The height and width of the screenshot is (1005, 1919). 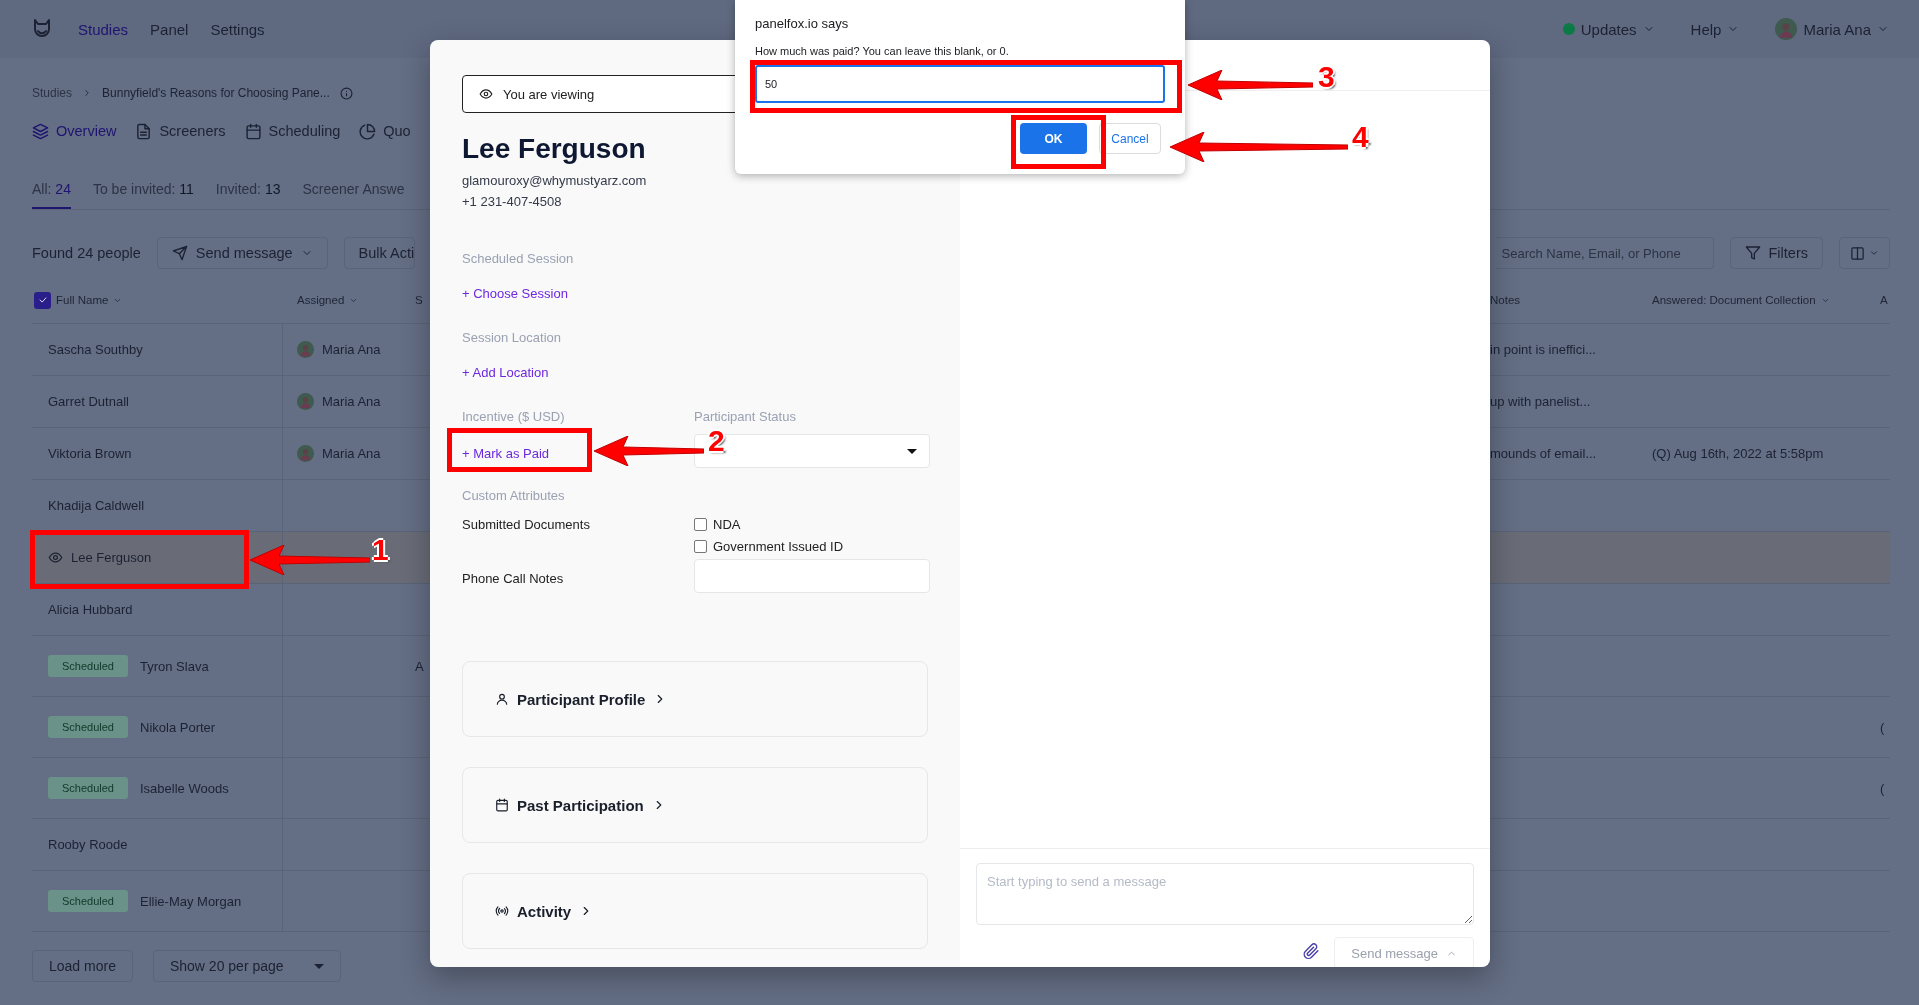 What do you see at coordinates (1874, 253) in the screenshot?
I see `chevron-down-icon` at bounding box center [1874, 253].